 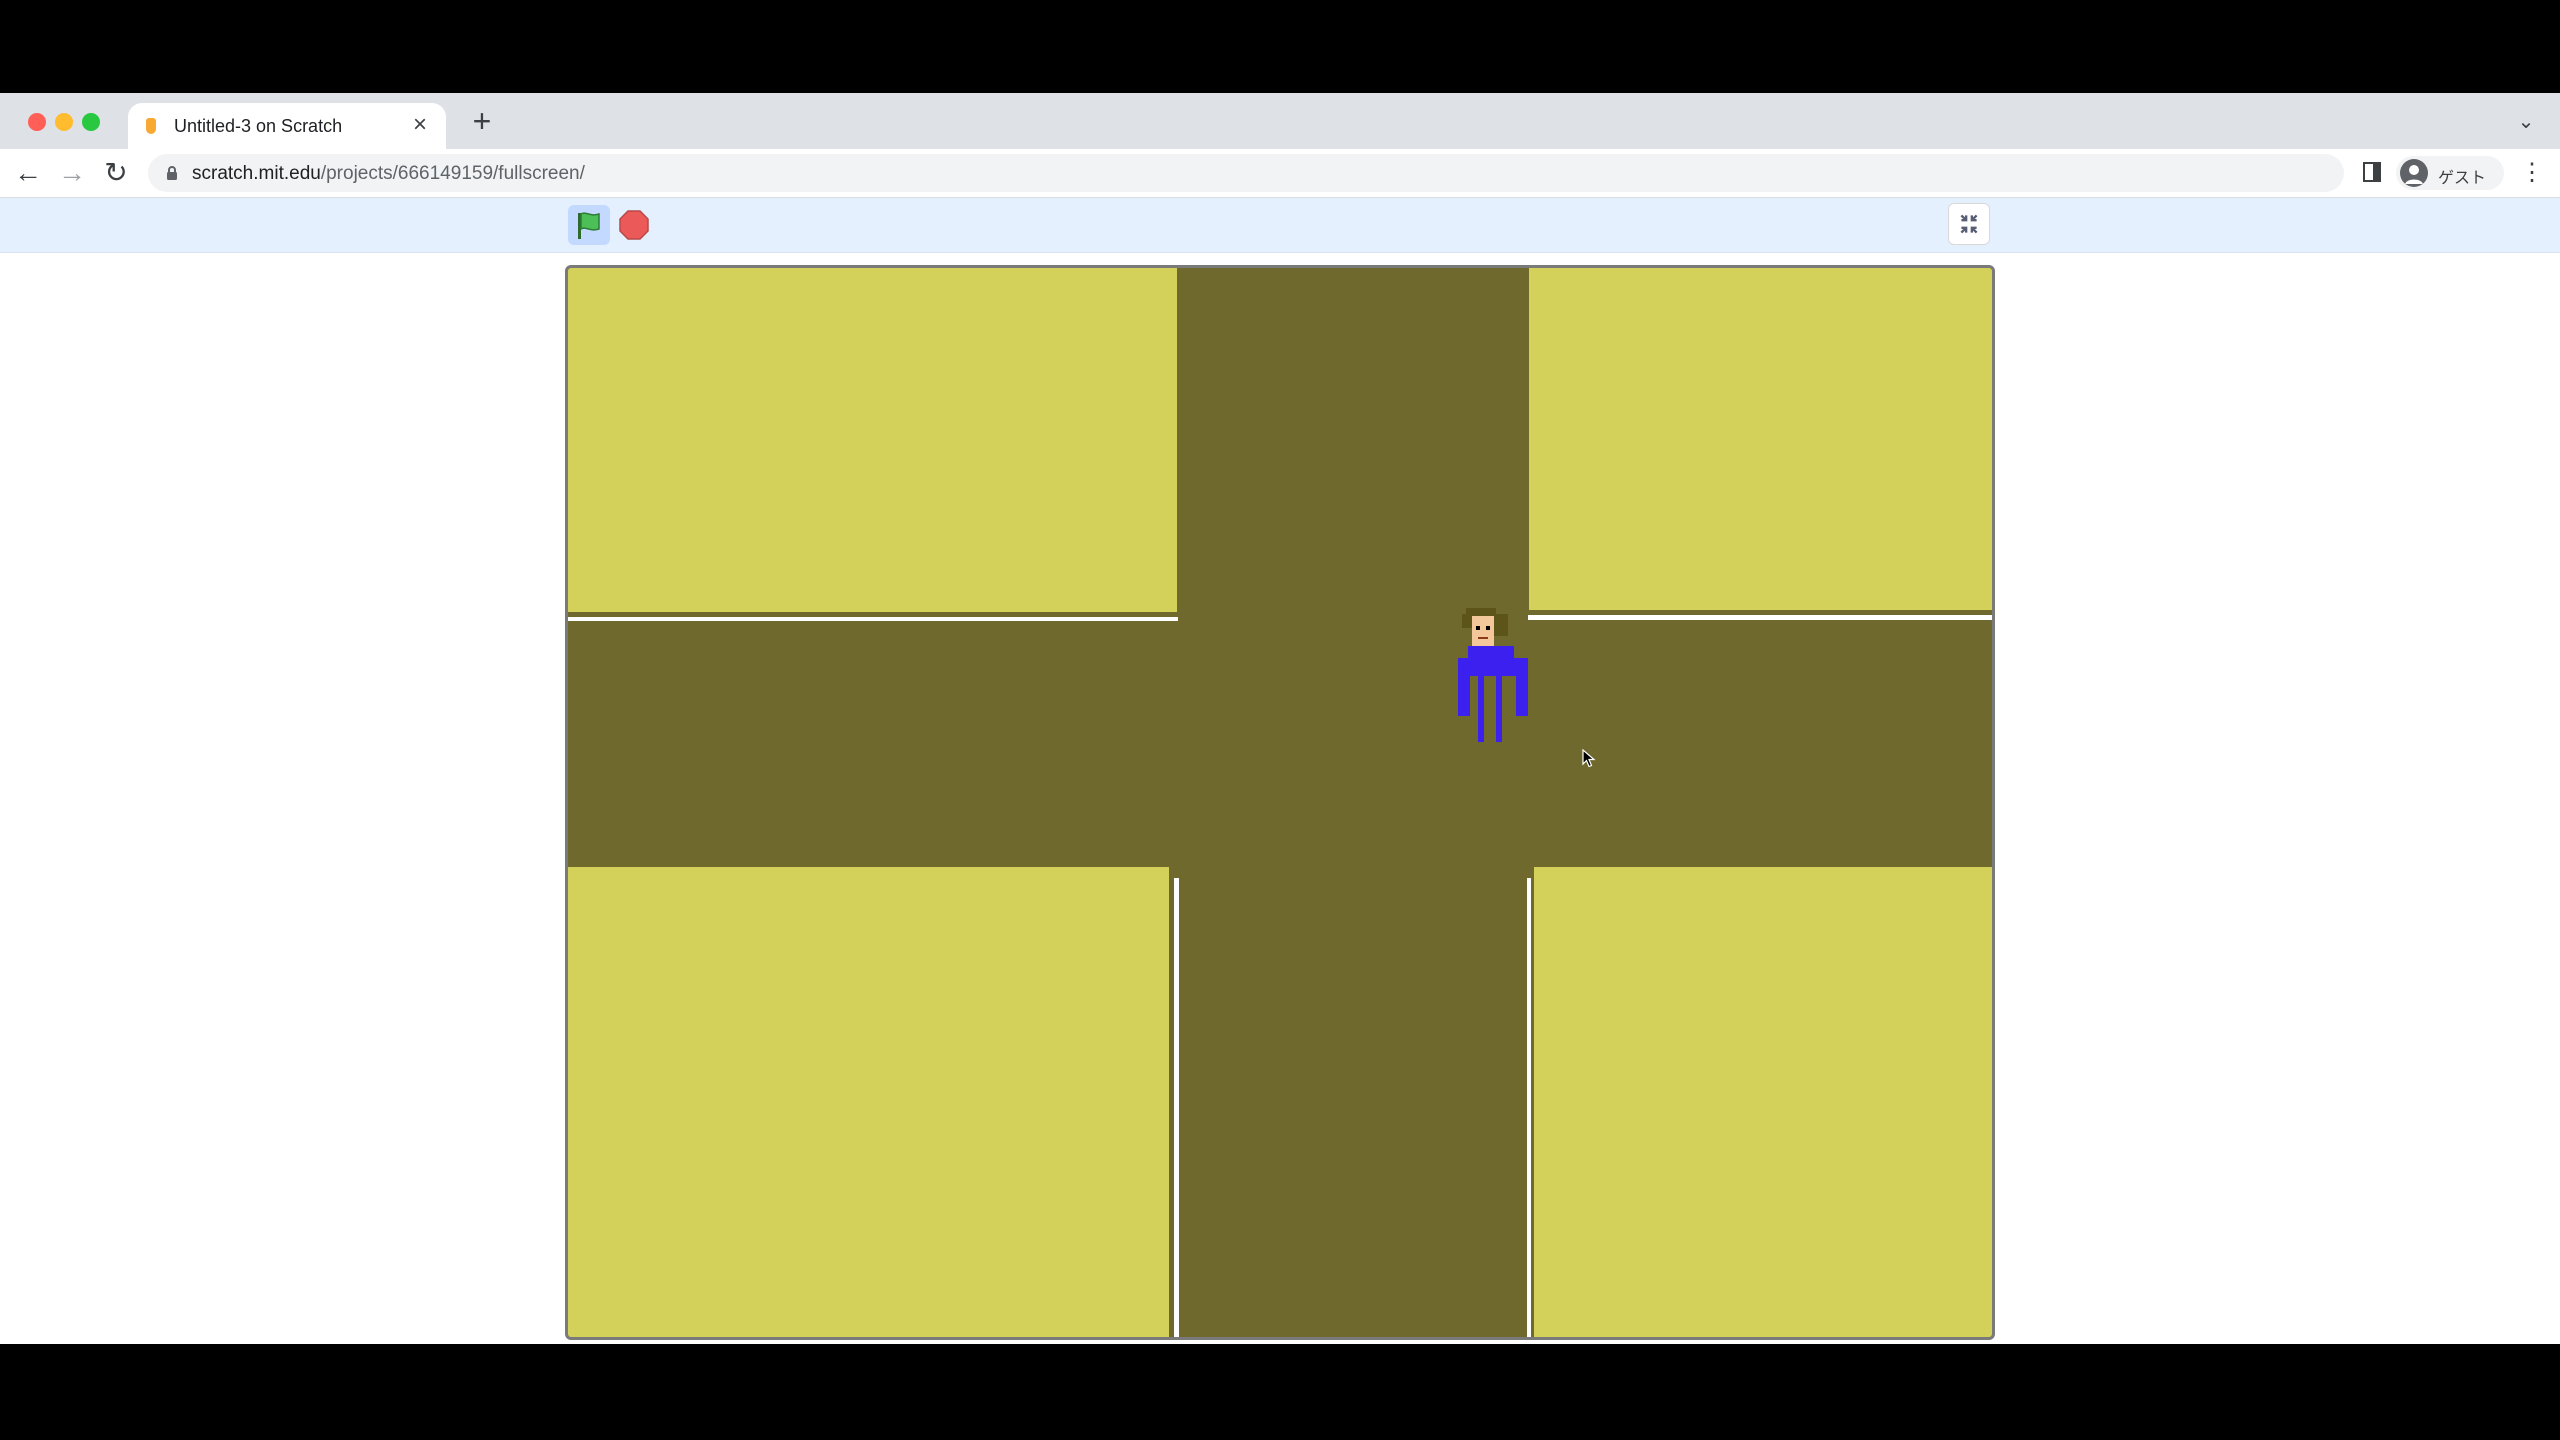 What do you see at coordinates (1760, 439) in the screenshot?
I see `grass-block-top-right` at bounding box center [1760, 439].